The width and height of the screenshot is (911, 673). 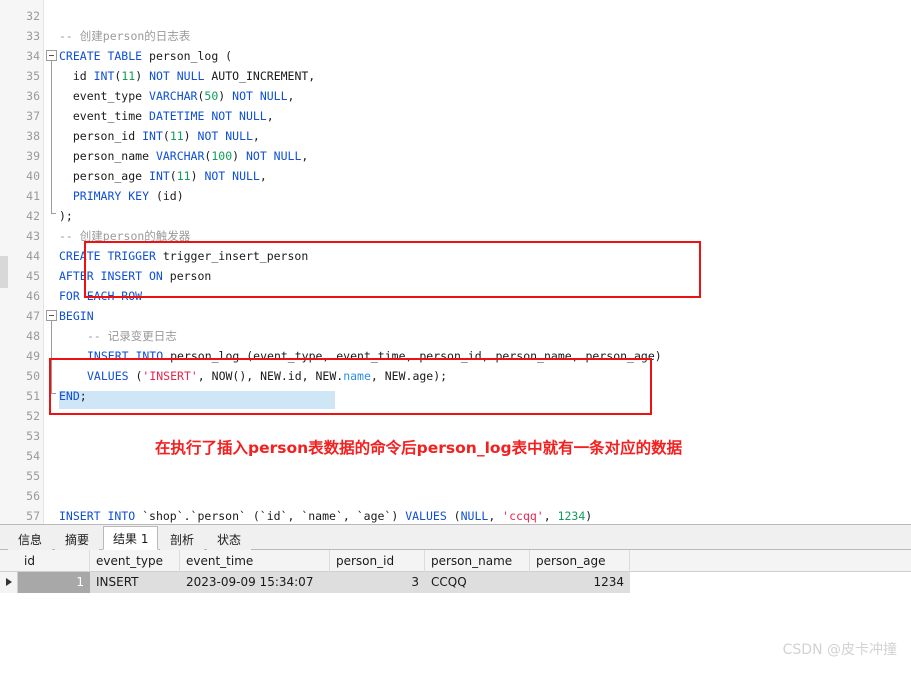 What do you see at coordinates (839, 650) in the screenshot?
I see `watermark-text: CSDN @皮卡冲撞` at bounding box center [839, 650].